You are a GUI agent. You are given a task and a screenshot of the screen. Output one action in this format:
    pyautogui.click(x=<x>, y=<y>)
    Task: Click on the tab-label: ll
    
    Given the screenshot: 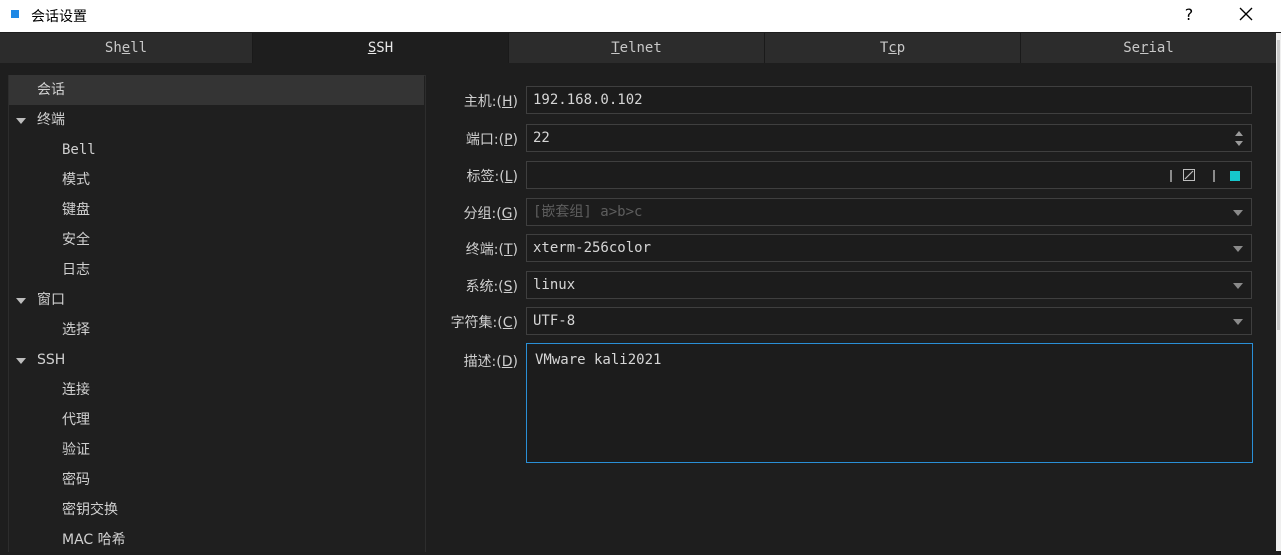 What is the action you would take?
    pyautogui.click(x=139, y=48)
    